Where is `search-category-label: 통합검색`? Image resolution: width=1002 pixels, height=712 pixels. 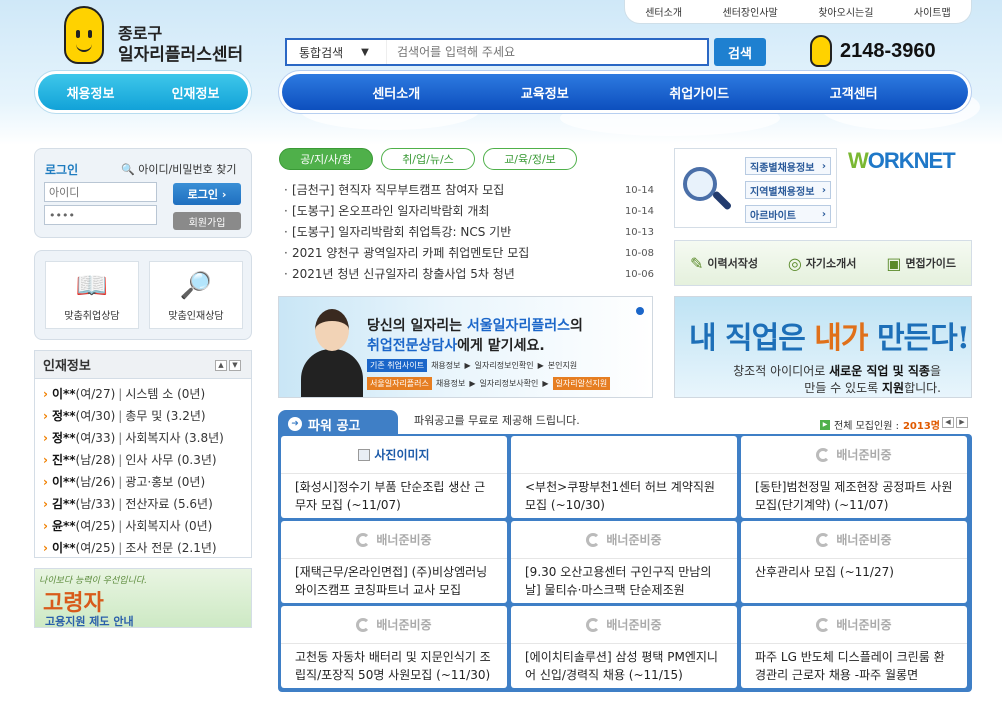
search-category-label: 통합검색 is located at coordinates (321, 52).